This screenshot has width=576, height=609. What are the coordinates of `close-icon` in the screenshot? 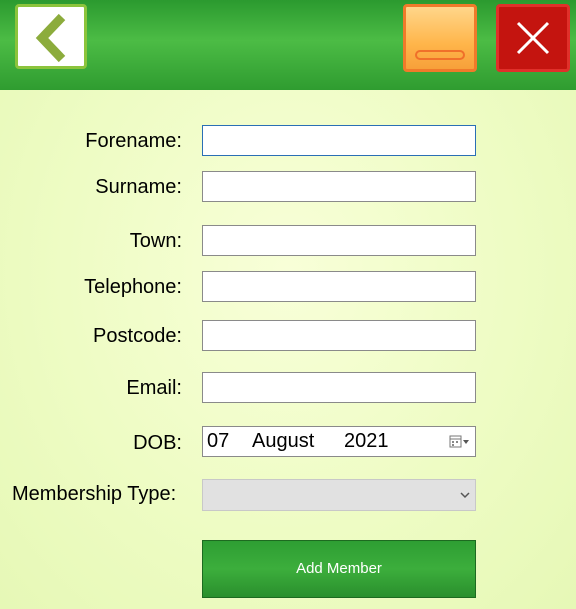 It's located at (533, 38).